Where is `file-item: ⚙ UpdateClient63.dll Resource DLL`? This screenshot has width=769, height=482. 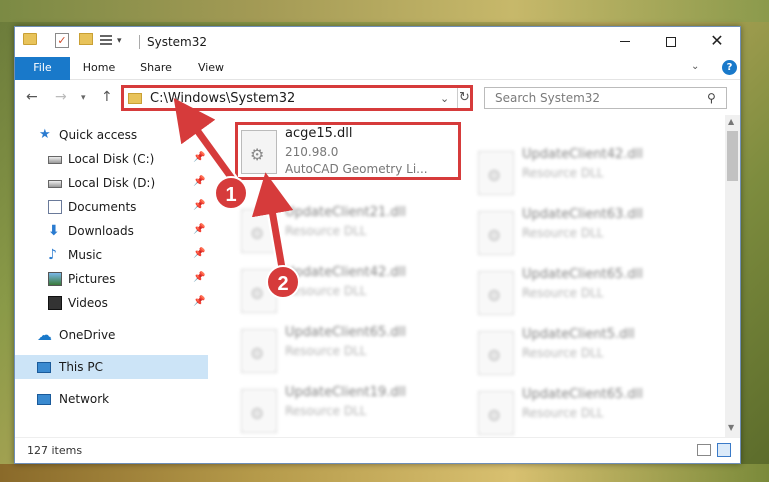
file-item: ⚙ UpdateClient63.dll Resource DLL is located at coordinates (589, 233).